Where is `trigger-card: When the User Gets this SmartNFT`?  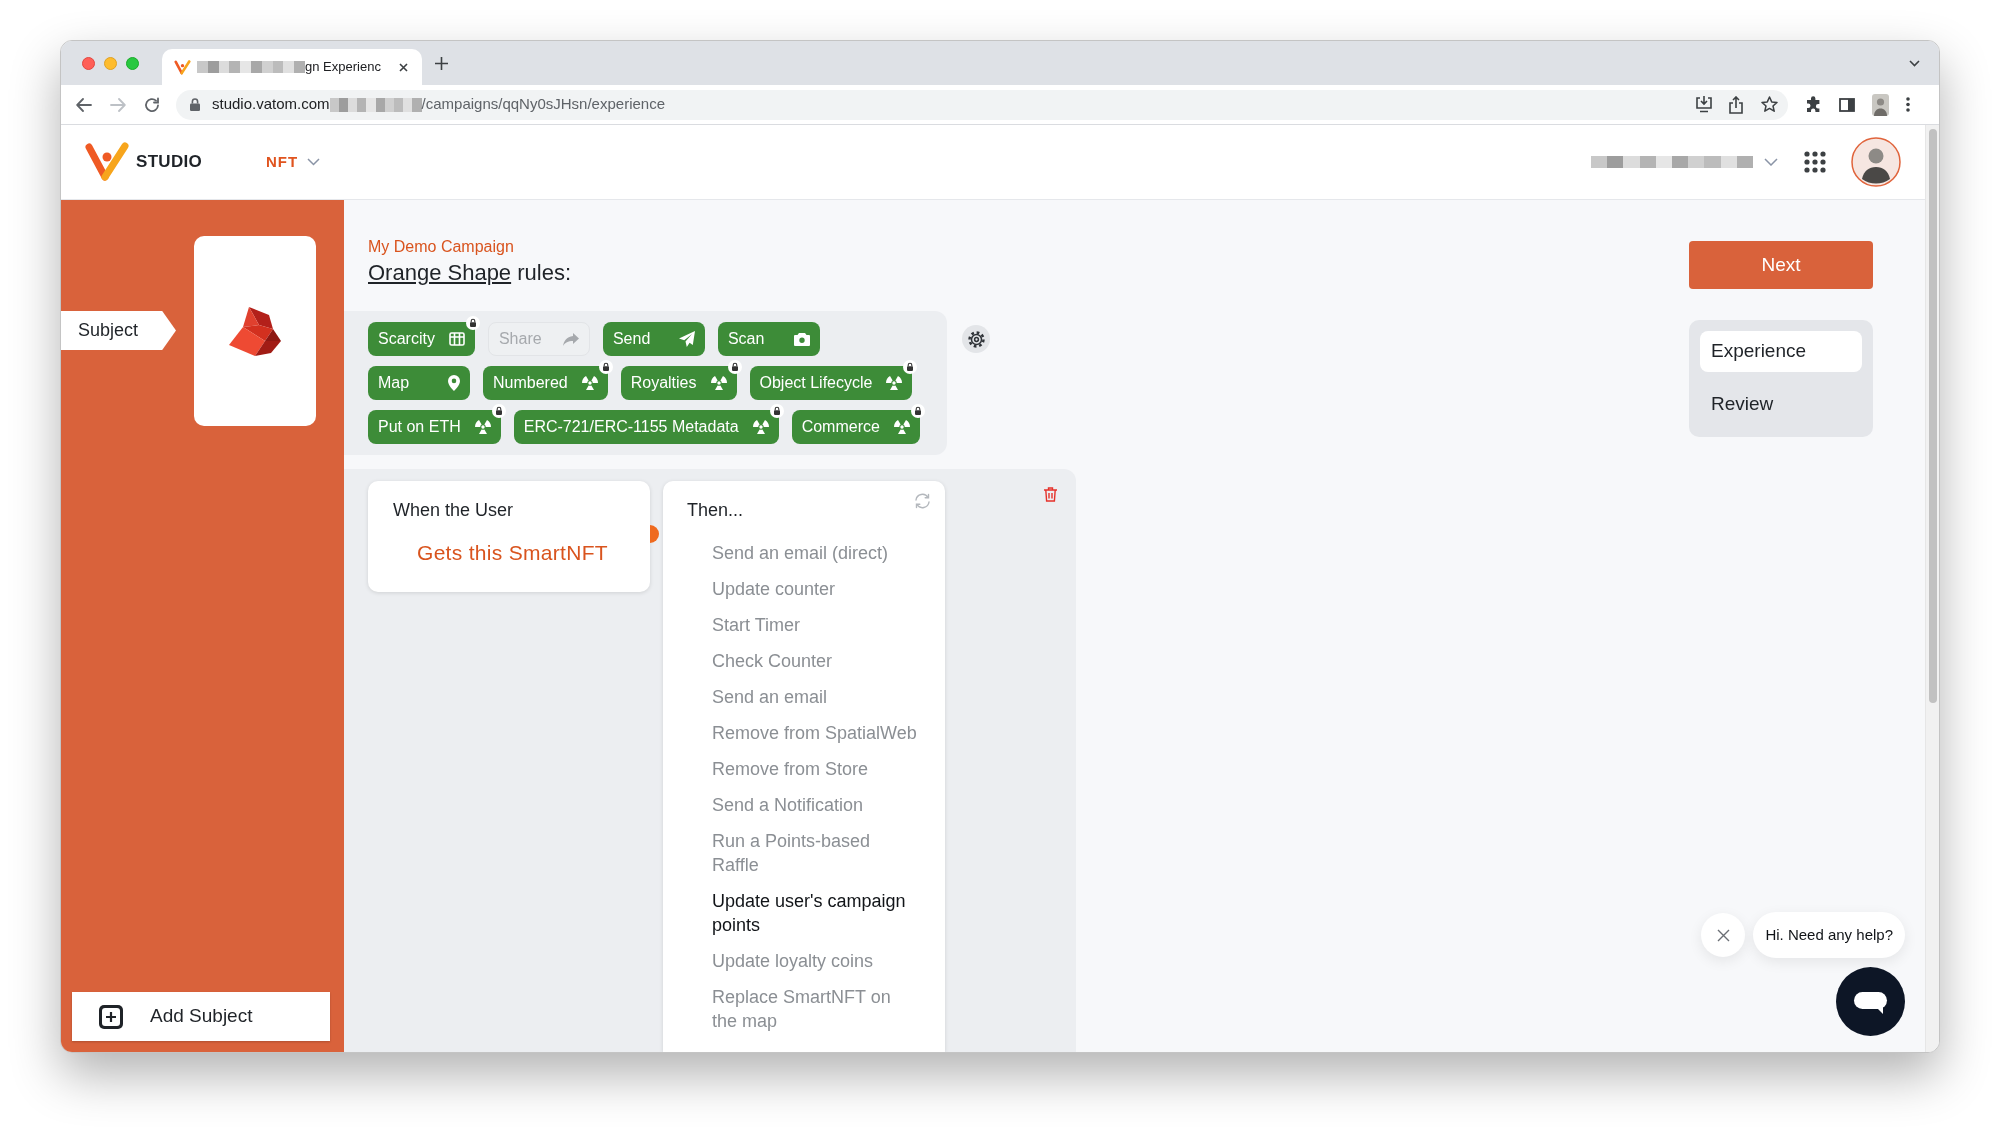
trigger-card: When the User Gets this SmartNFT is located at coordinates (509, 536).